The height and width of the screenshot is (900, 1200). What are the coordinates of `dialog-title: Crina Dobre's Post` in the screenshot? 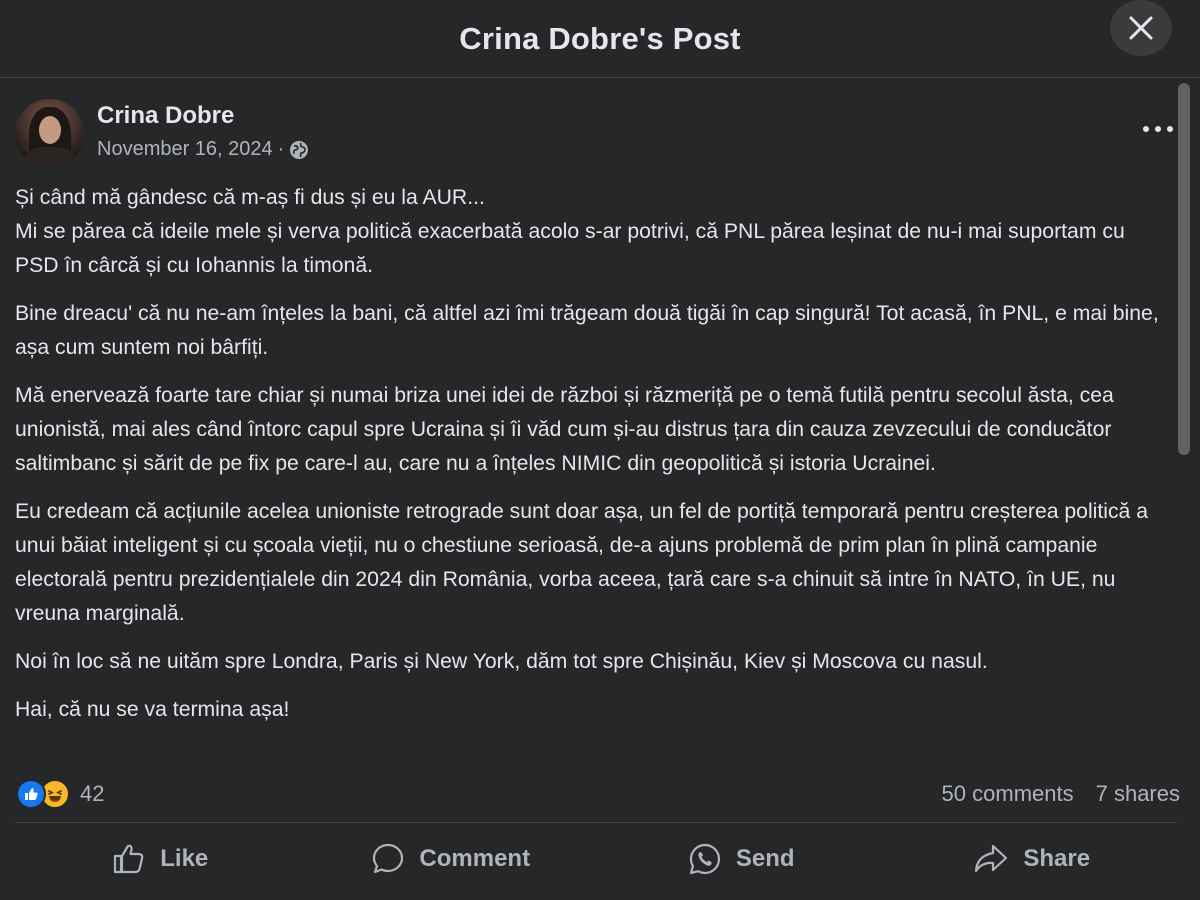 It's located at (600, 38).